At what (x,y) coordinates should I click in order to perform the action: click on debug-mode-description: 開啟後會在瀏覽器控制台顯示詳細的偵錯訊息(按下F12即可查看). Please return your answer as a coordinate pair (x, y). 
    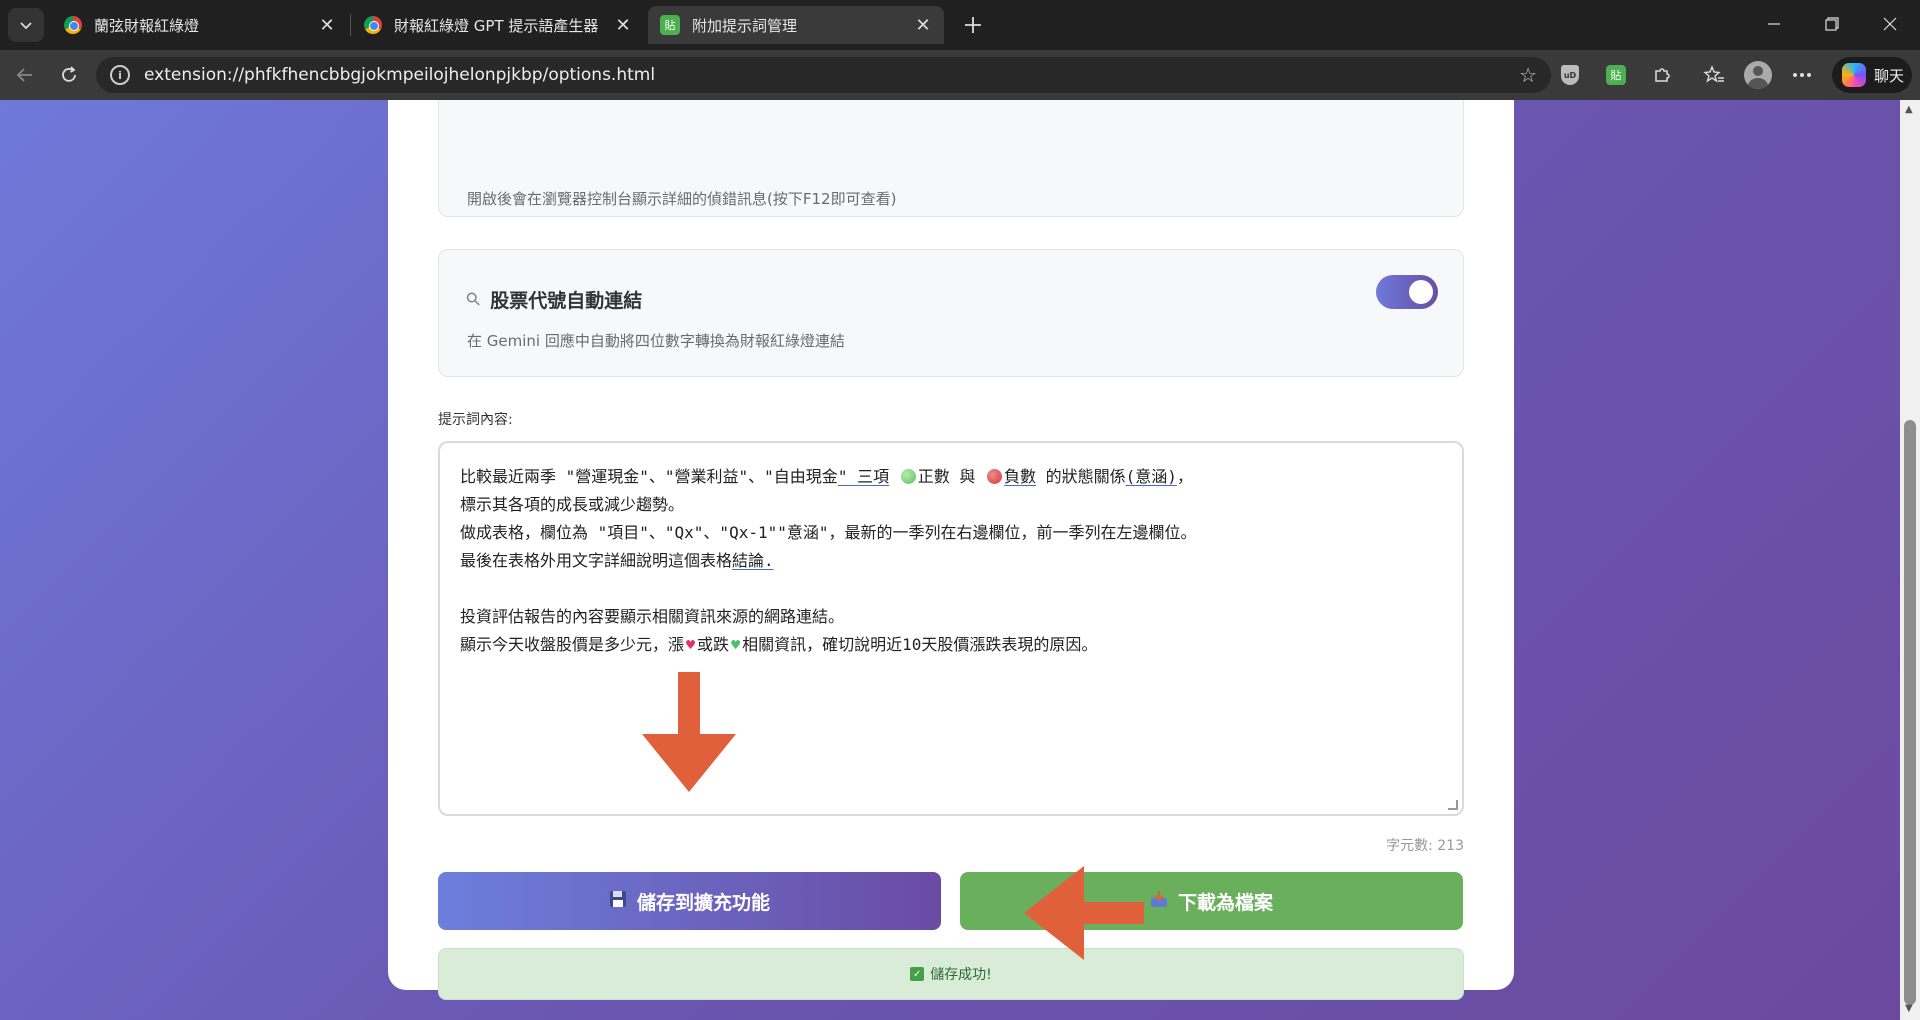
    Looking at the image, I should click on (682, 199).